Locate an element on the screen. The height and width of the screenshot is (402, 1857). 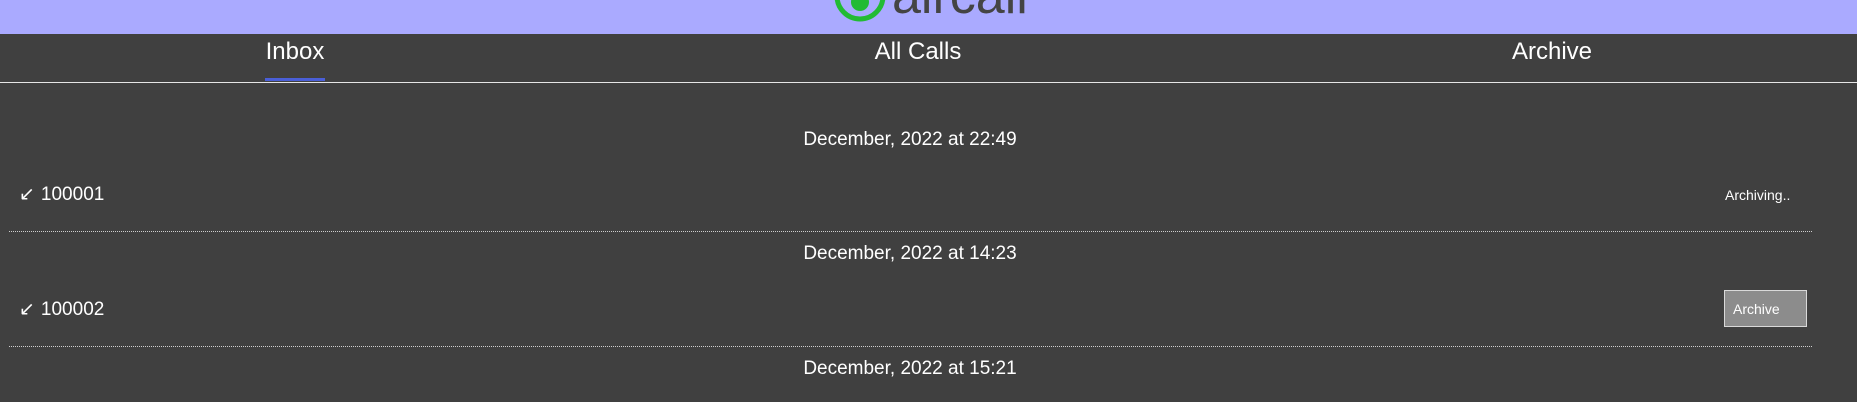
tab-archive: Archive is located at coordinates (1552, 52).